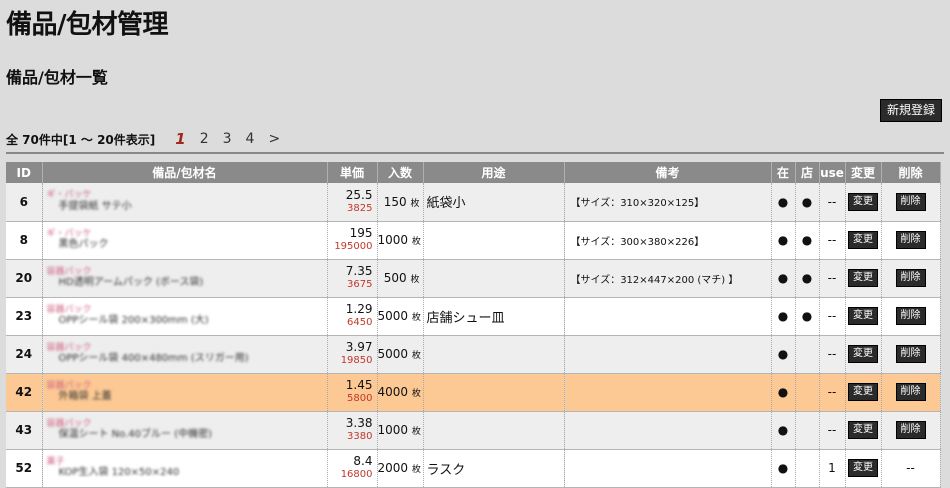  I want to click on cell-name: 容器パック OPPシール袋 400×480mm (スリガー用), so click(185, 354).